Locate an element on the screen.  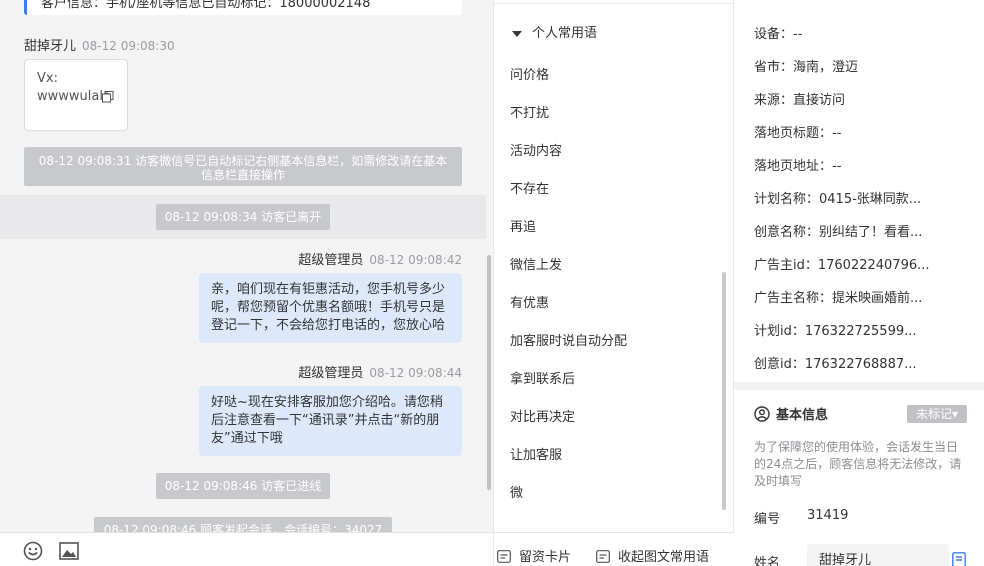
customer-info-card-text: 客户信息：手机/座机等信息已自动标记：18000002148 is located at coordinates (206, 5).